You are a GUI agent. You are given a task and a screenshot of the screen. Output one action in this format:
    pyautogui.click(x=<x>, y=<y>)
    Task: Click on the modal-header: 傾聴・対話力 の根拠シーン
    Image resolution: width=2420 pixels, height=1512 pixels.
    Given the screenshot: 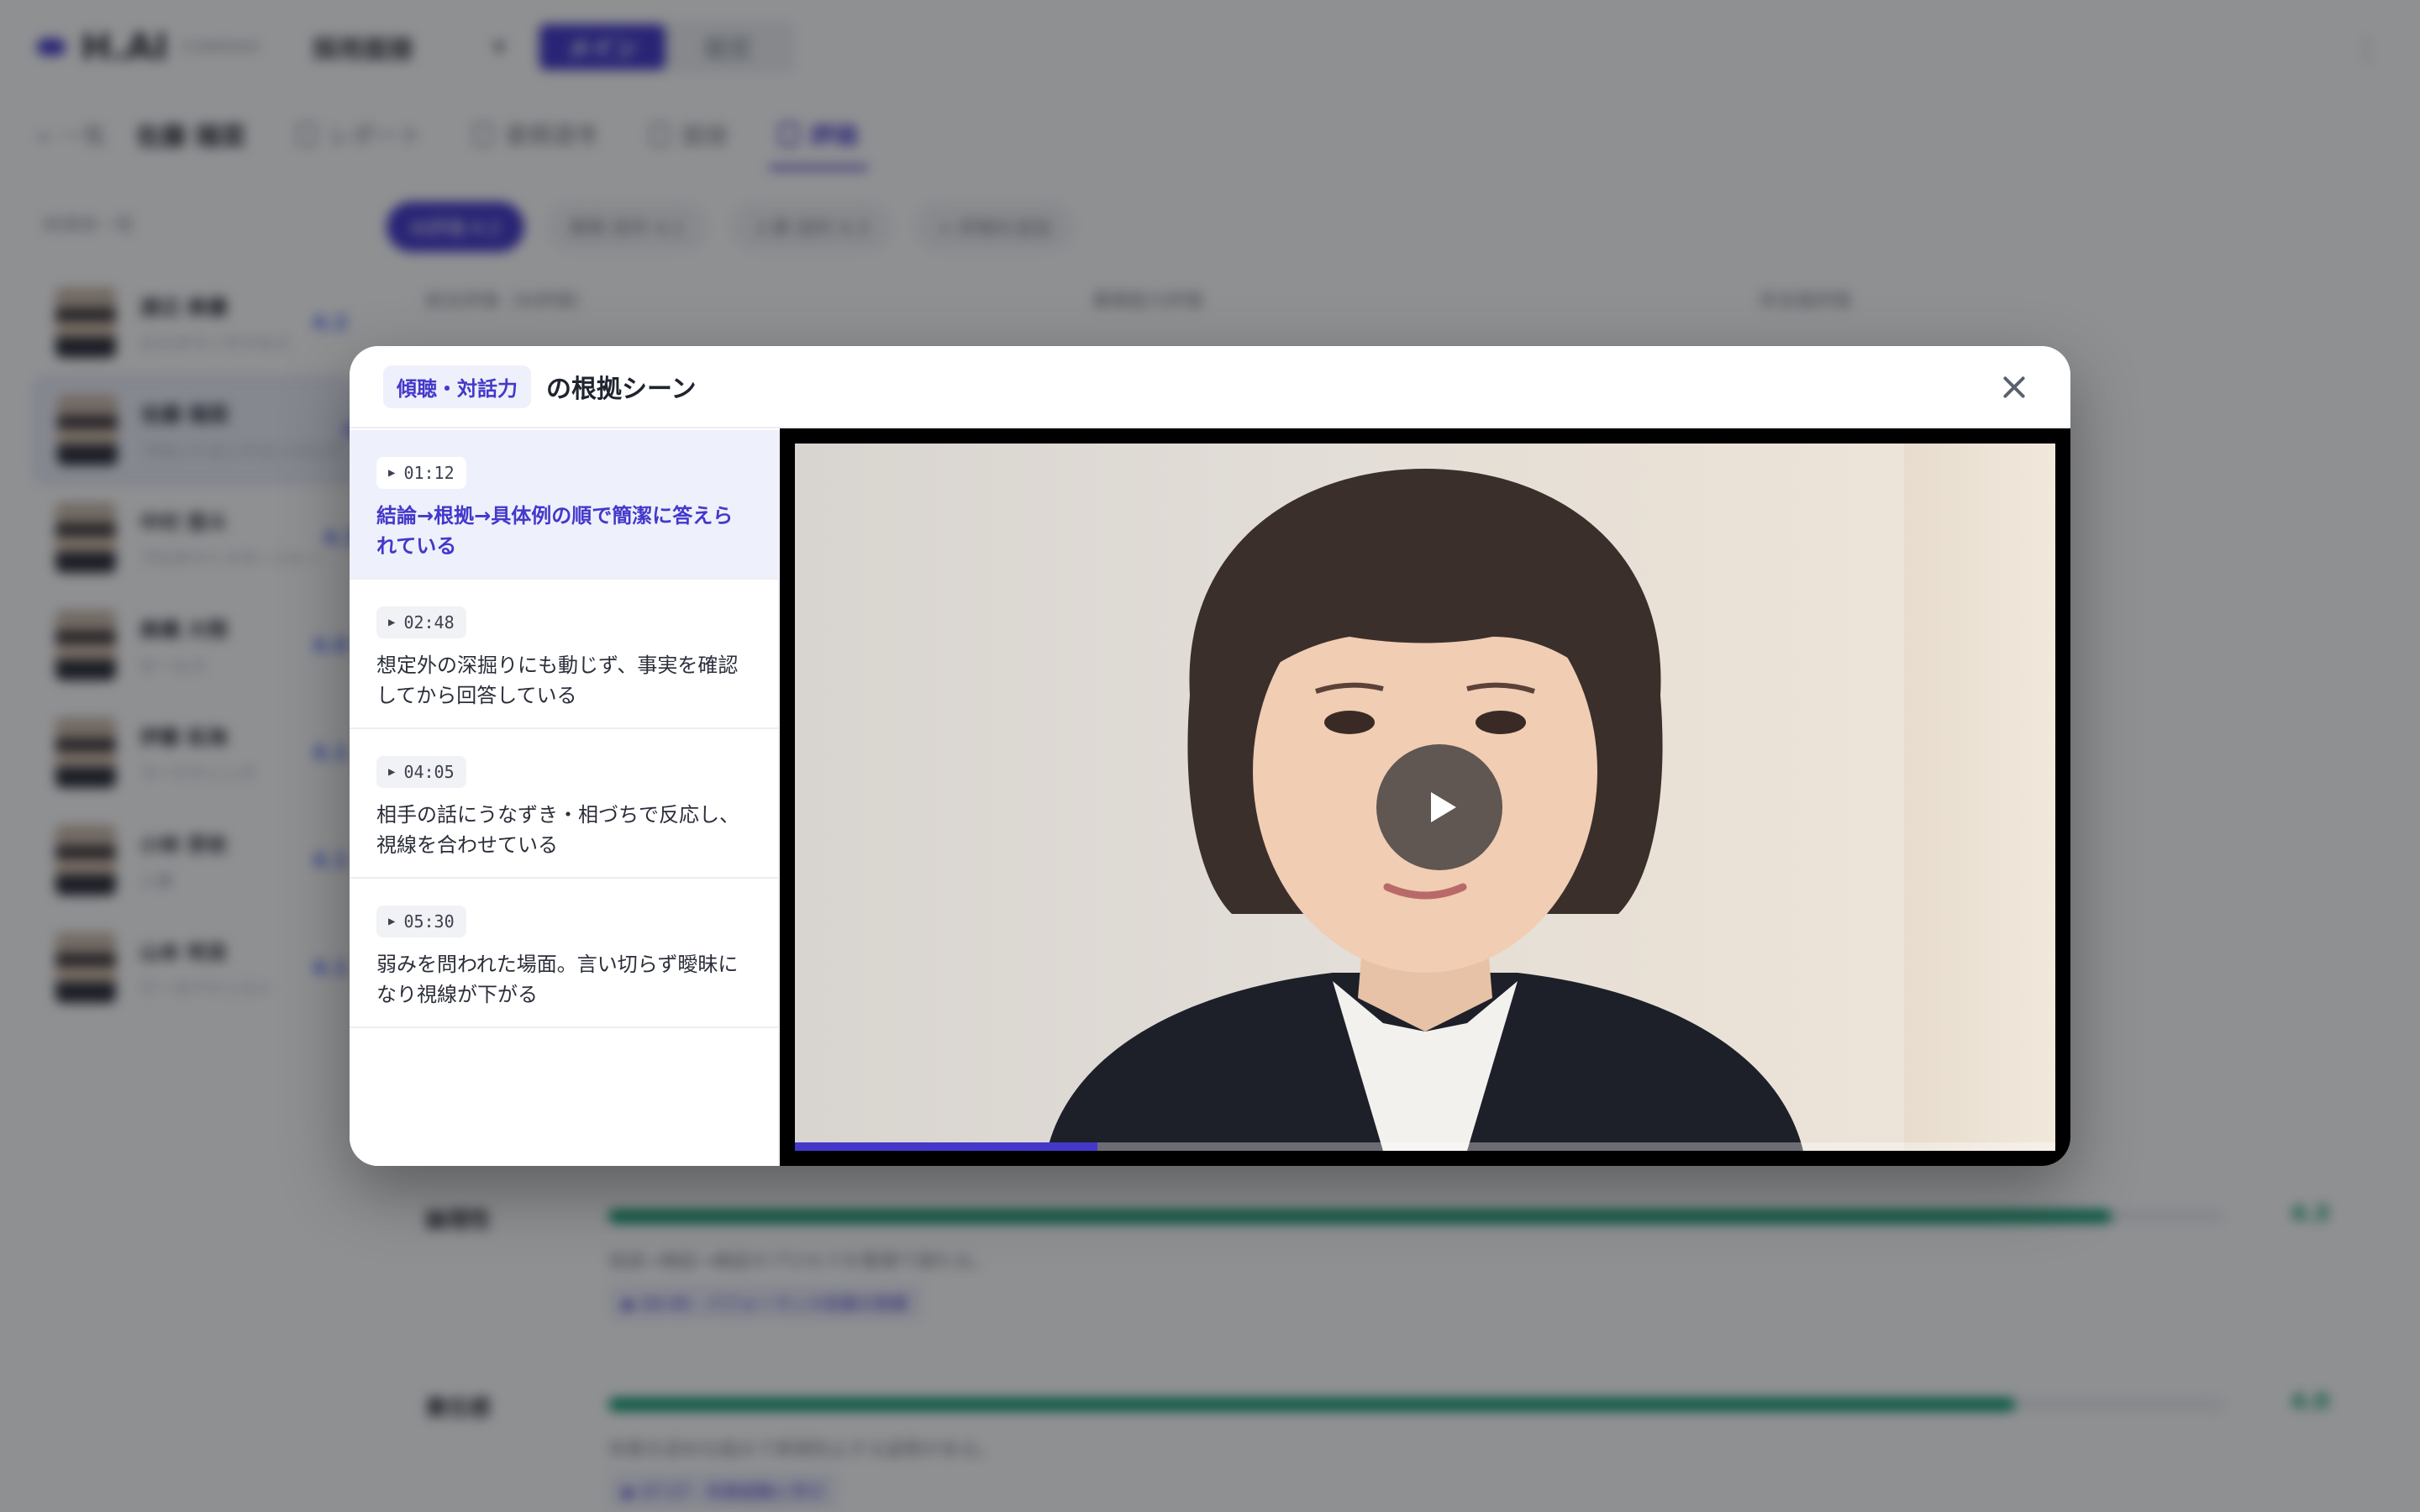 What is the action you would take?
    pyautogui.click(x=1210, y=387)
    